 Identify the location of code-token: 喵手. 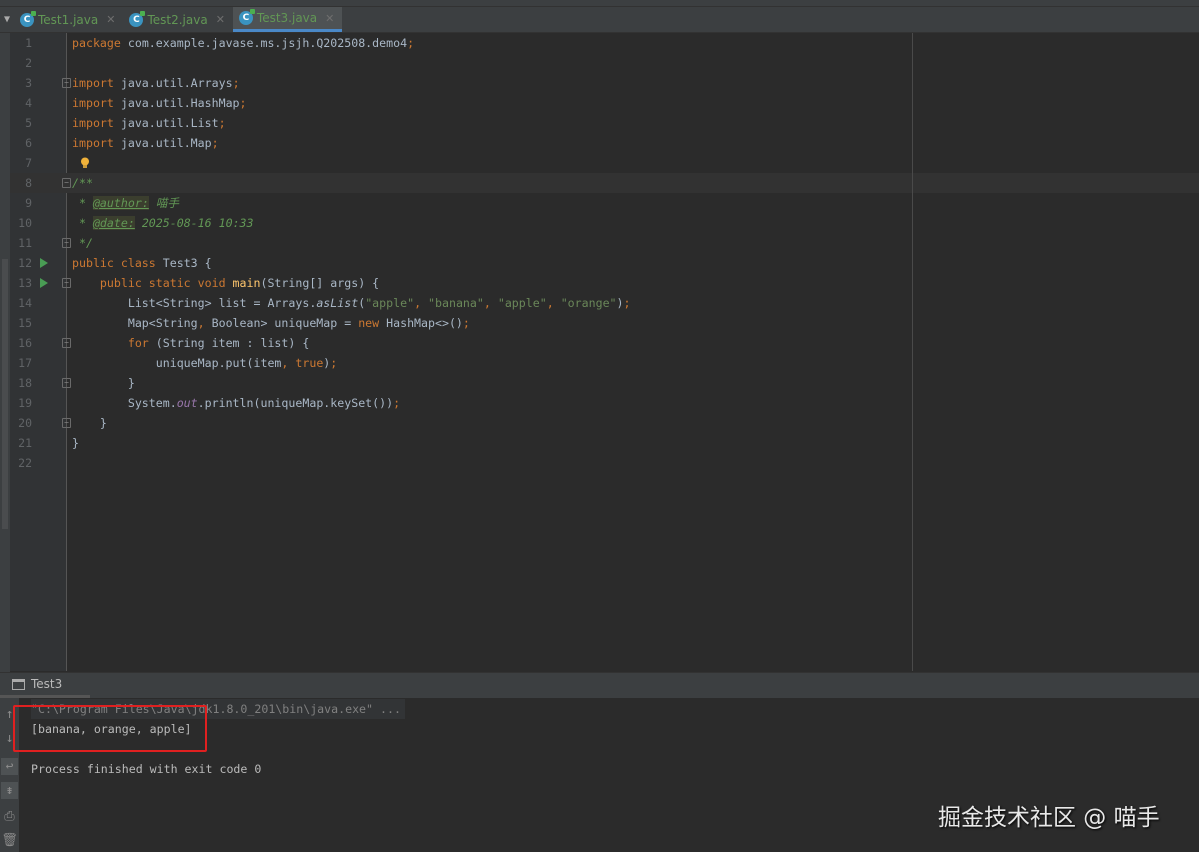
(163, 203).